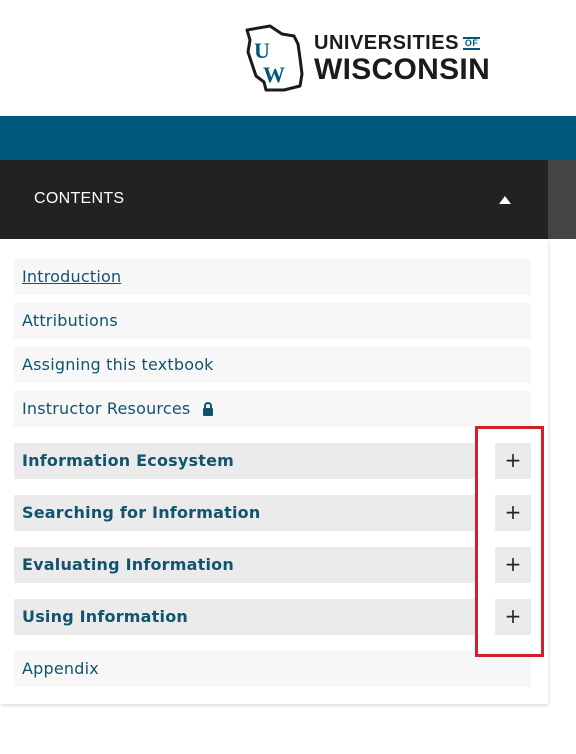 Image resolution: width=576 pixels, height=754 pixels. Describe the element at coordinates (245, 617) in the screenshot. I see `toc-chapter-item: Using Information` at that location.